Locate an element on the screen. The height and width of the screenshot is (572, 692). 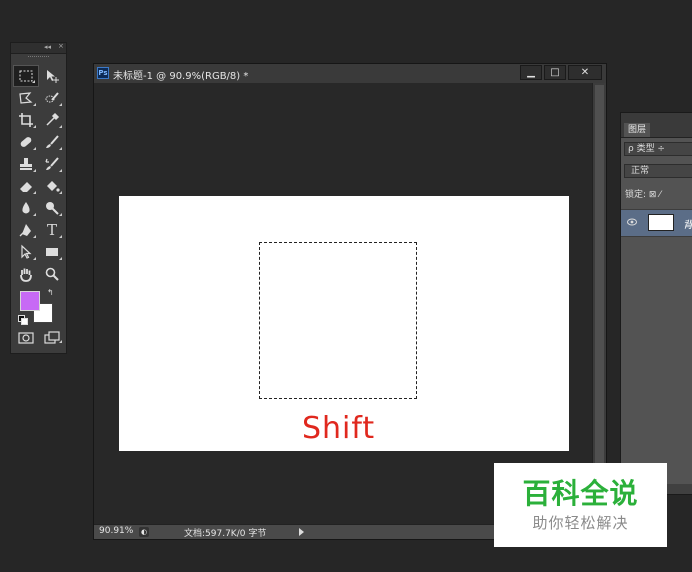
history-brush-tool is located at coordinates (52, 164).